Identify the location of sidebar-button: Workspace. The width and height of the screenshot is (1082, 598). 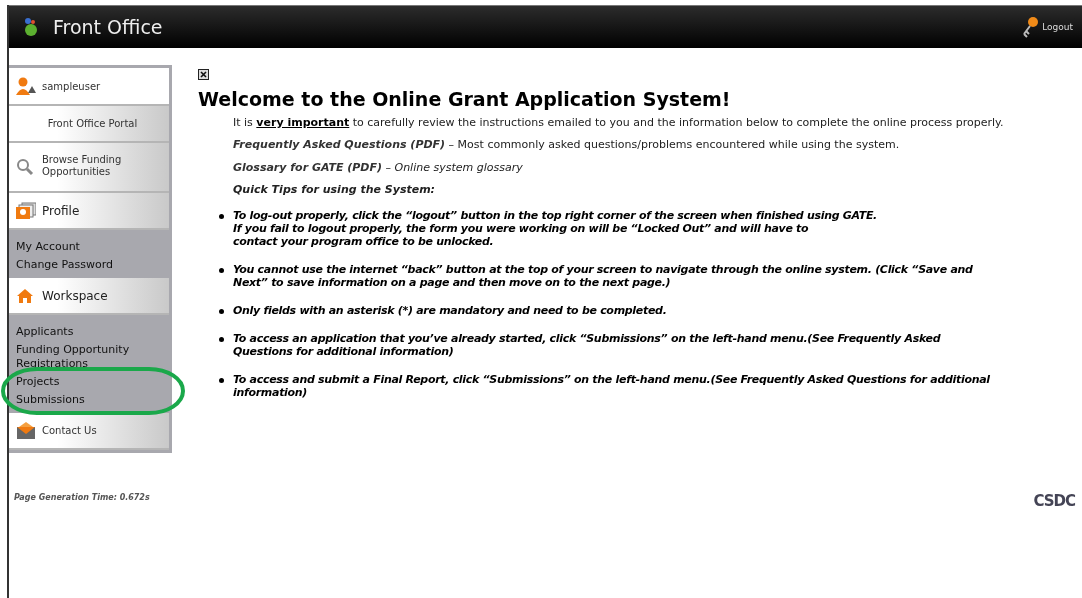
(89, 296).